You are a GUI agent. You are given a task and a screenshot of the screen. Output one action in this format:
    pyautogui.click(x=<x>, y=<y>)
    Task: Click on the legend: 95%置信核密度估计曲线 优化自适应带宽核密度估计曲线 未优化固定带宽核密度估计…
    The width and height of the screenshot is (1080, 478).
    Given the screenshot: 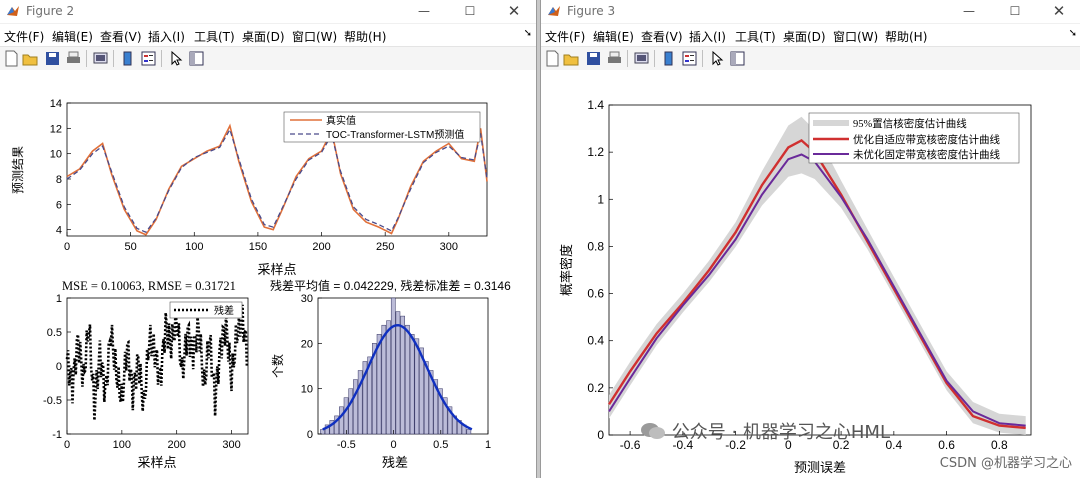 What is the action you would take?
    pyautogui.click(x=914, y=138)
    